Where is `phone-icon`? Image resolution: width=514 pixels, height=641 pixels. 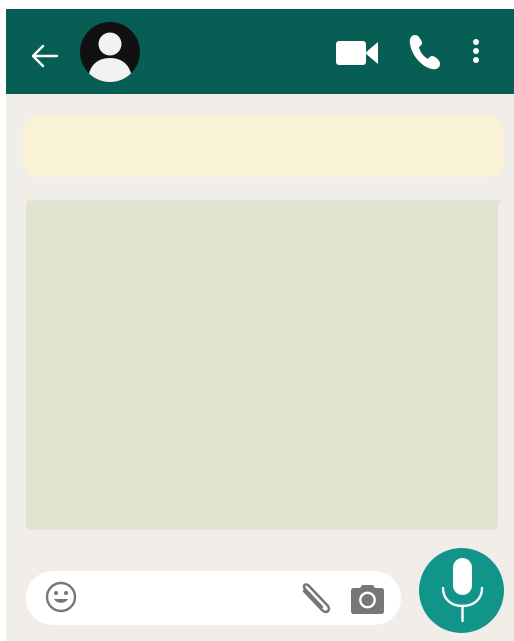
phone-icon is located at coordinates (424, 52).